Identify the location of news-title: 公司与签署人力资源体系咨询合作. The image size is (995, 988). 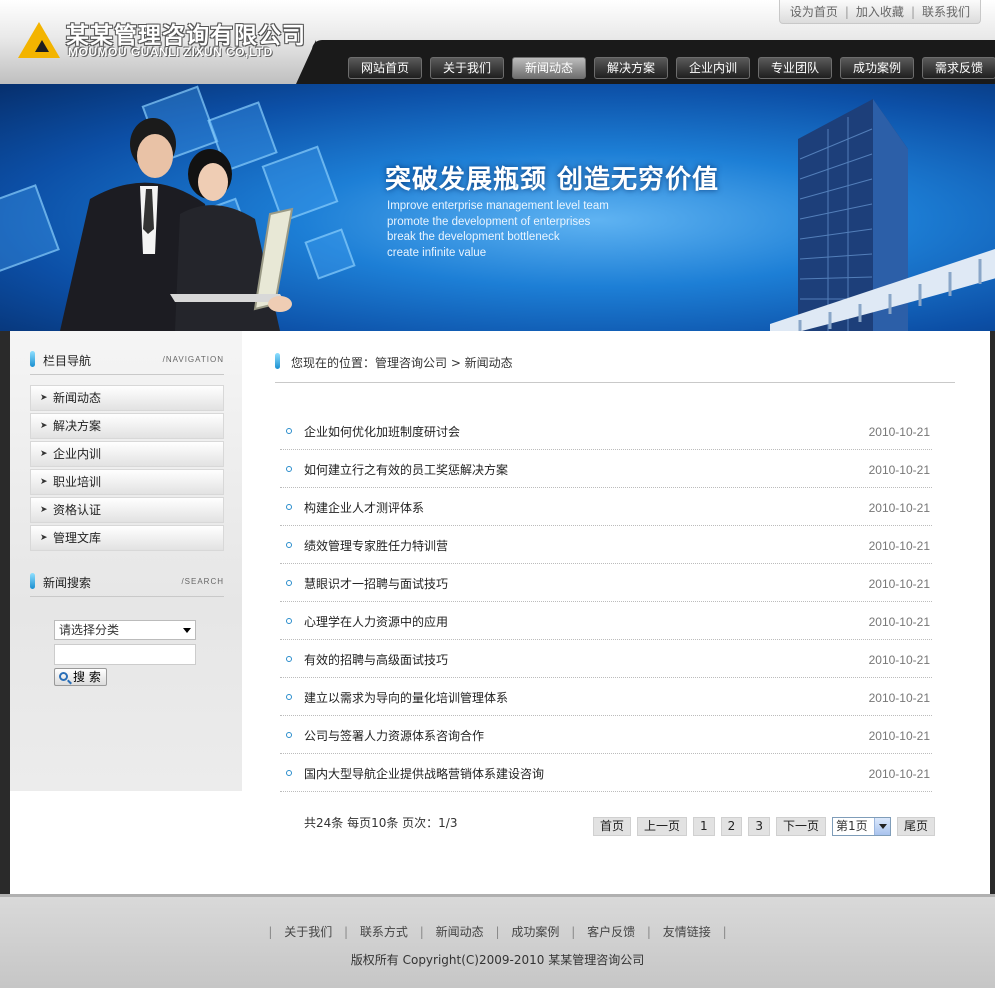
(394, 735).